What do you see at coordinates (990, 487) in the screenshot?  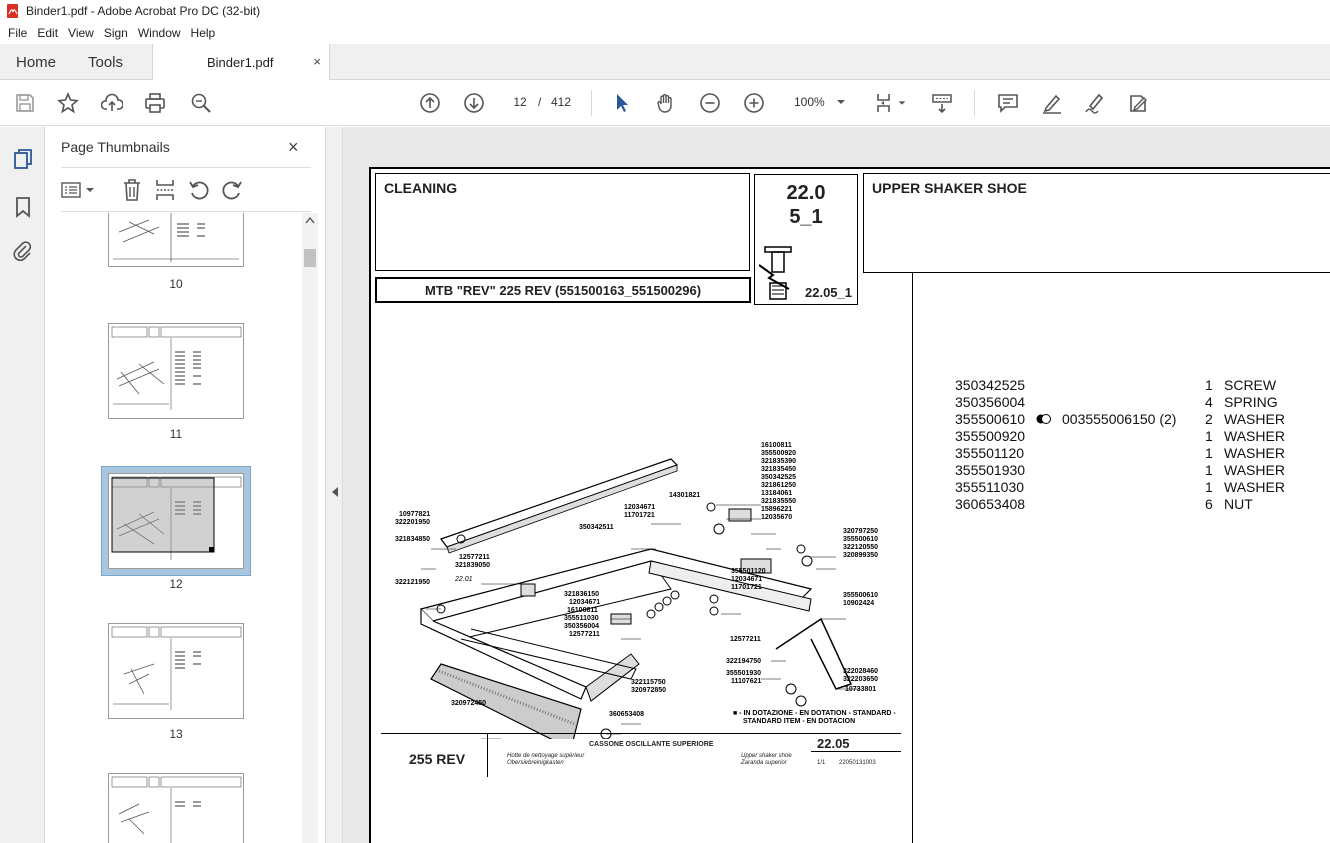 I see `part-code: 355511030` at bounding box center [990, 487].